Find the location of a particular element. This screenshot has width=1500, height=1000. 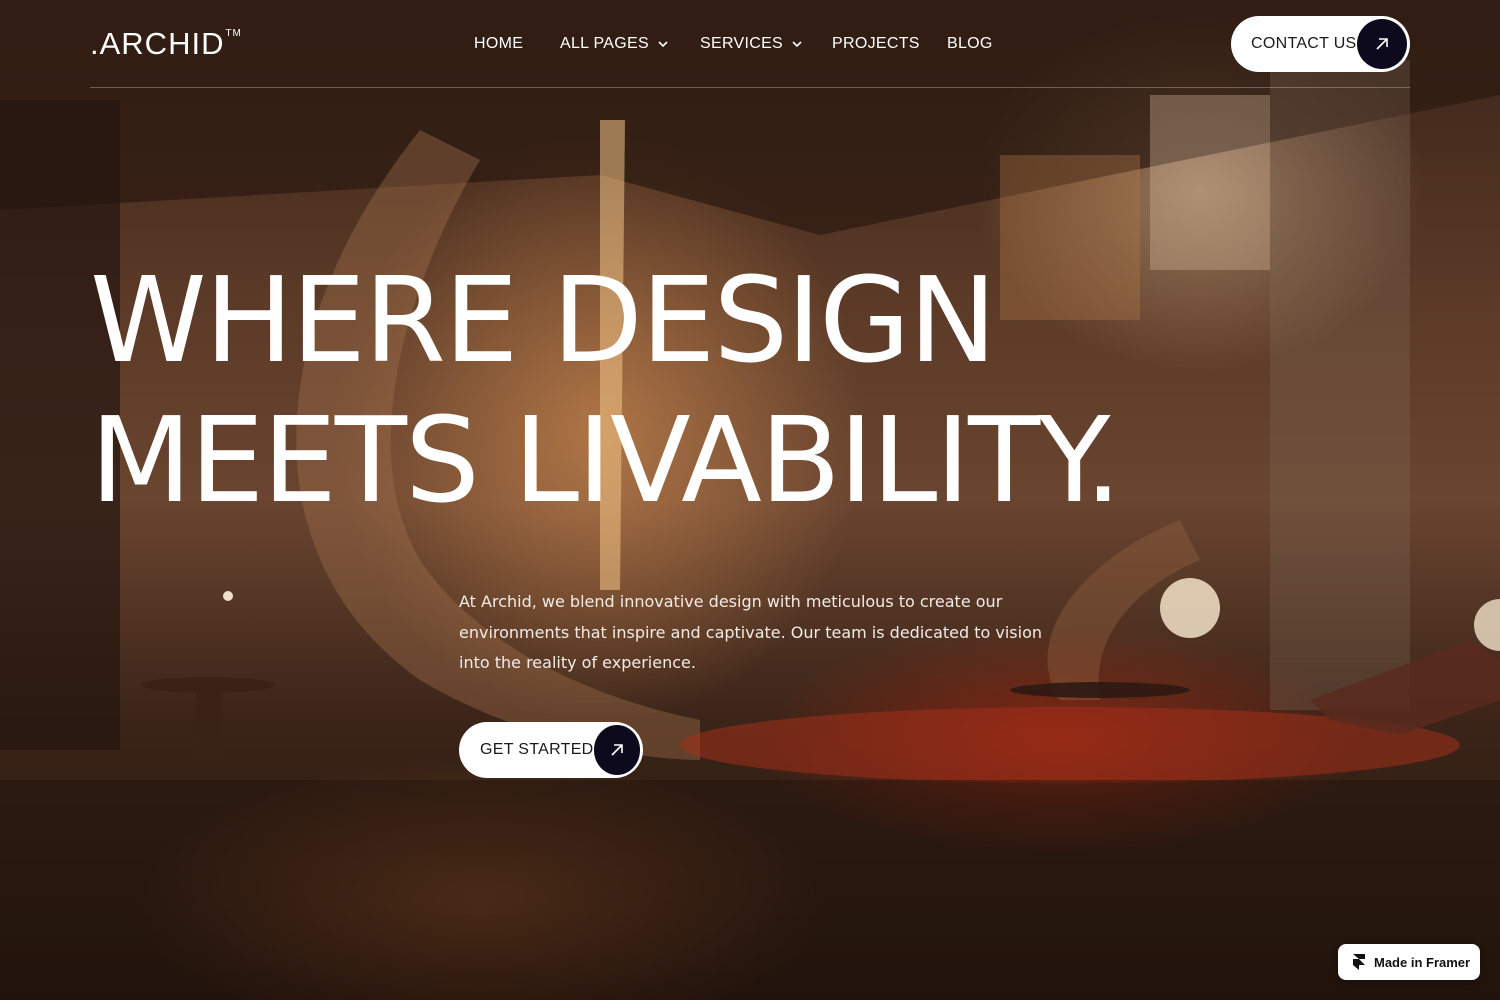

get-started-button: GET STARTED is located at coordinates (551, 750).